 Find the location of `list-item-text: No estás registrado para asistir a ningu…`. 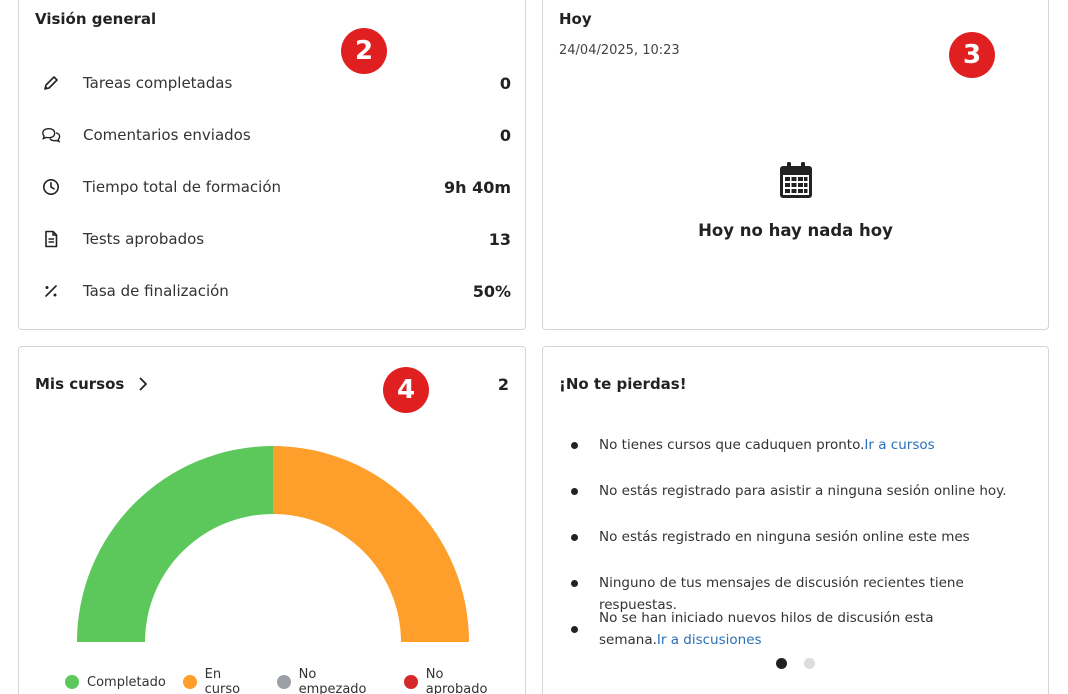

list-item-text: No estás registrado para asistir a ningu… is located at coordinates (803, 491).